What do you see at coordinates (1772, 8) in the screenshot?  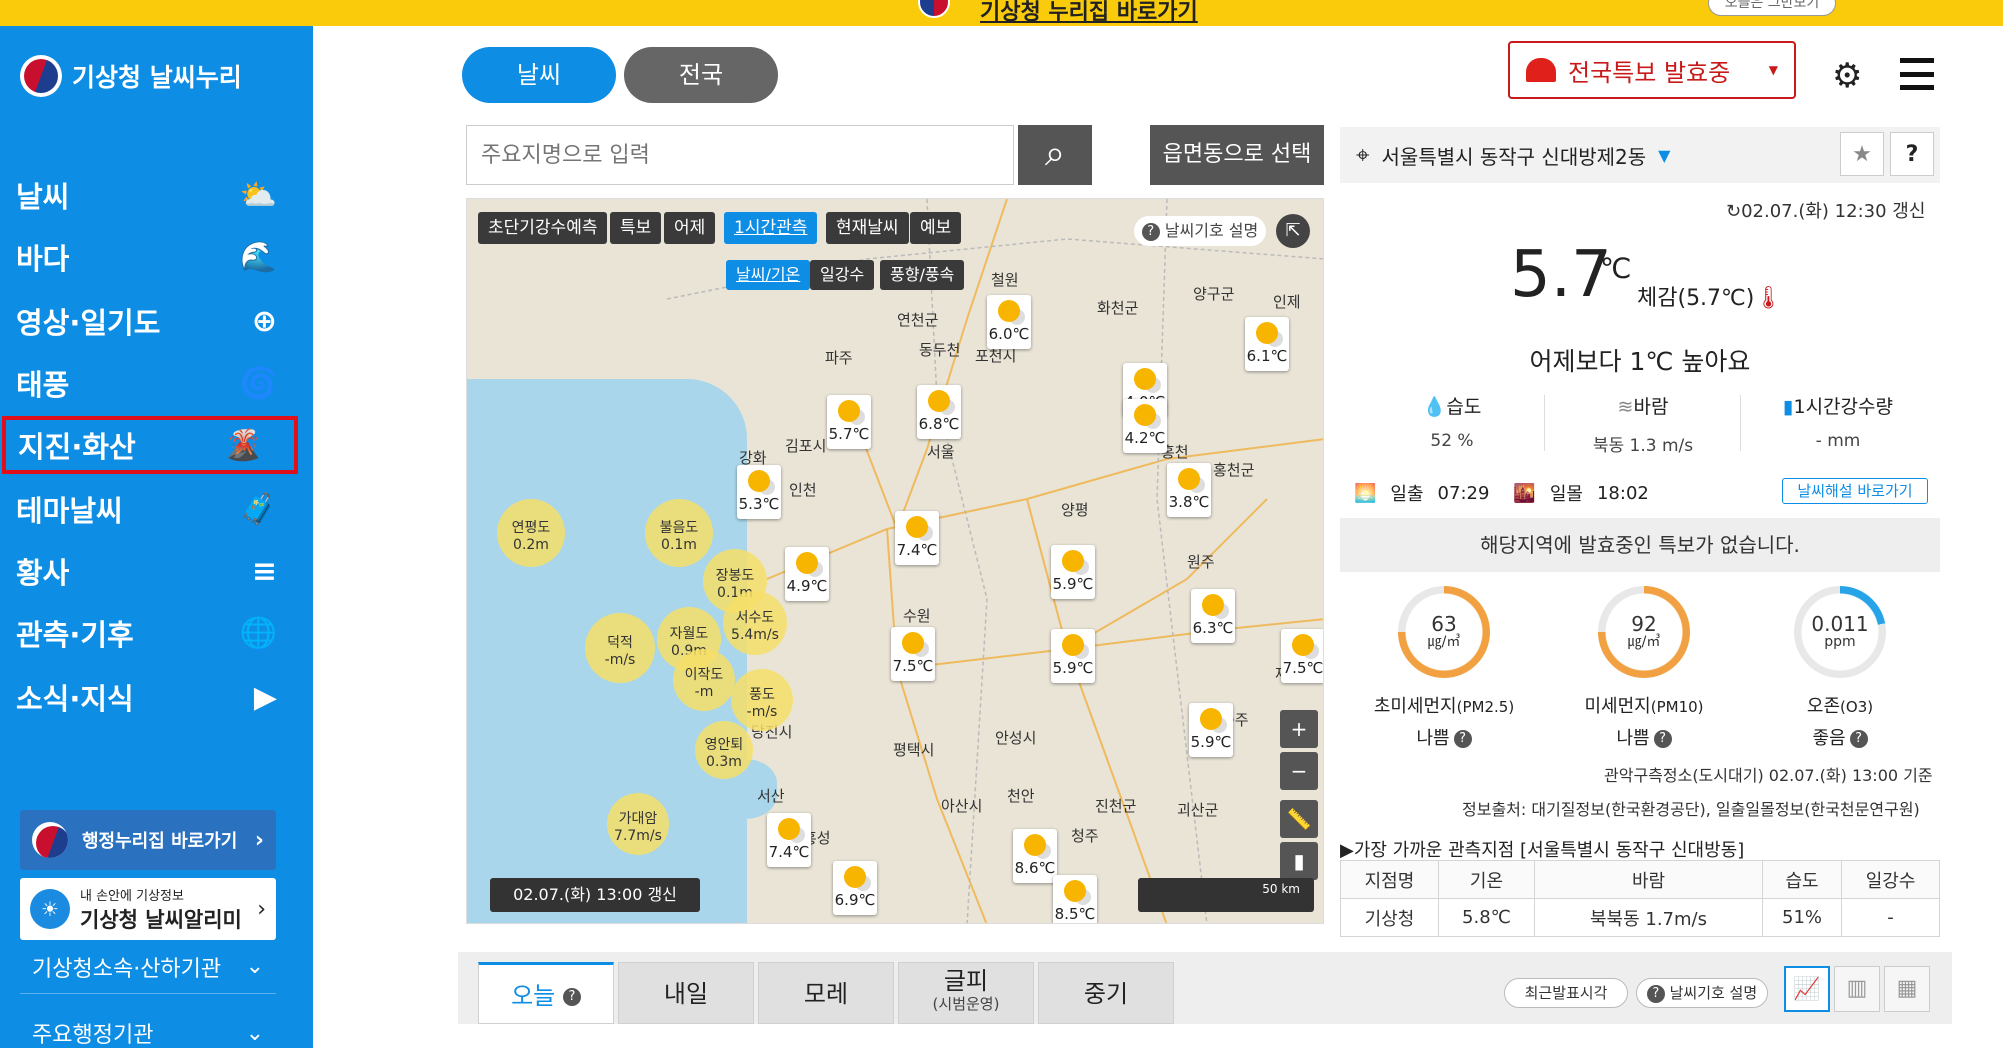 I see `close-today-button: 오늘은 그만보기` at bounding box center [1772, 8].